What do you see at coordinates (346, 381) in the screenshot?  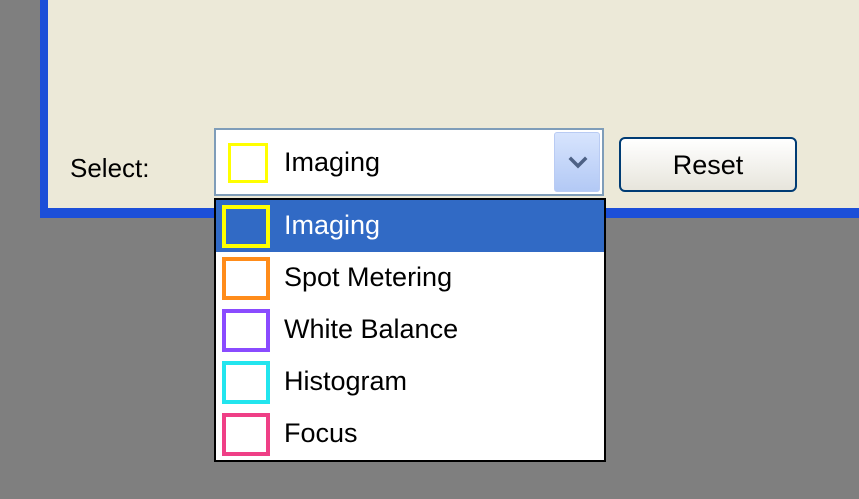 I see `option-label: Histogram` at bounding box center [346, 381].